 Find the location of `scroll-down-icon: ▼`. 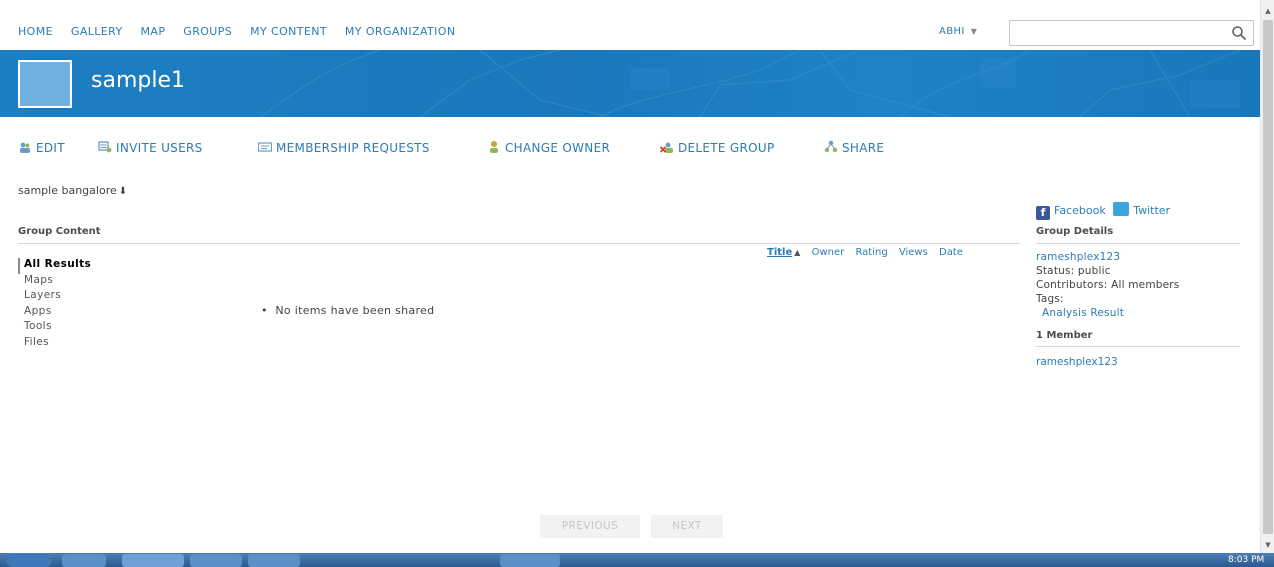

scroll-down-icon: ▼ is located at coordinates (1267, 545).